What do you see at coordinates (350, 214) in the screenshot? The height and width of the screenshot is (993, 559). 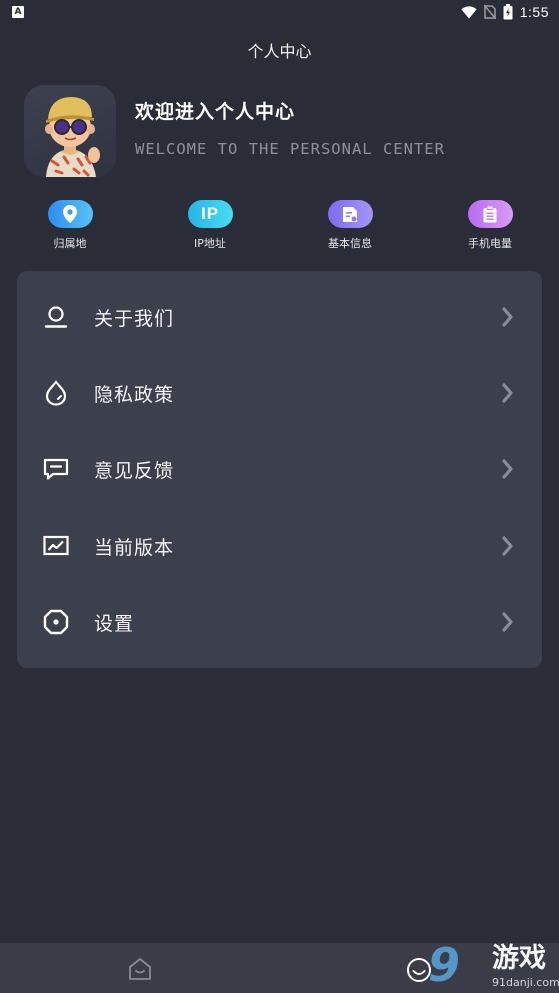 I see `info-card-icon` at bounding box center [350, 214].